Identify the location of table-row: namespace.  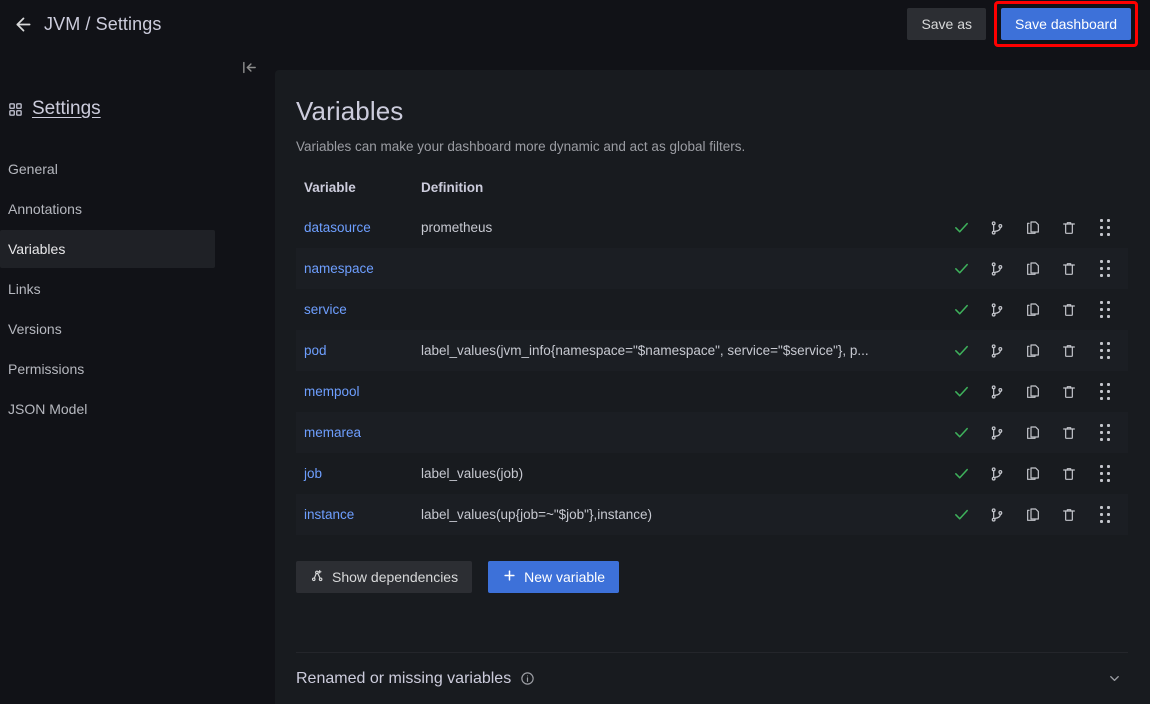
(712, 268).